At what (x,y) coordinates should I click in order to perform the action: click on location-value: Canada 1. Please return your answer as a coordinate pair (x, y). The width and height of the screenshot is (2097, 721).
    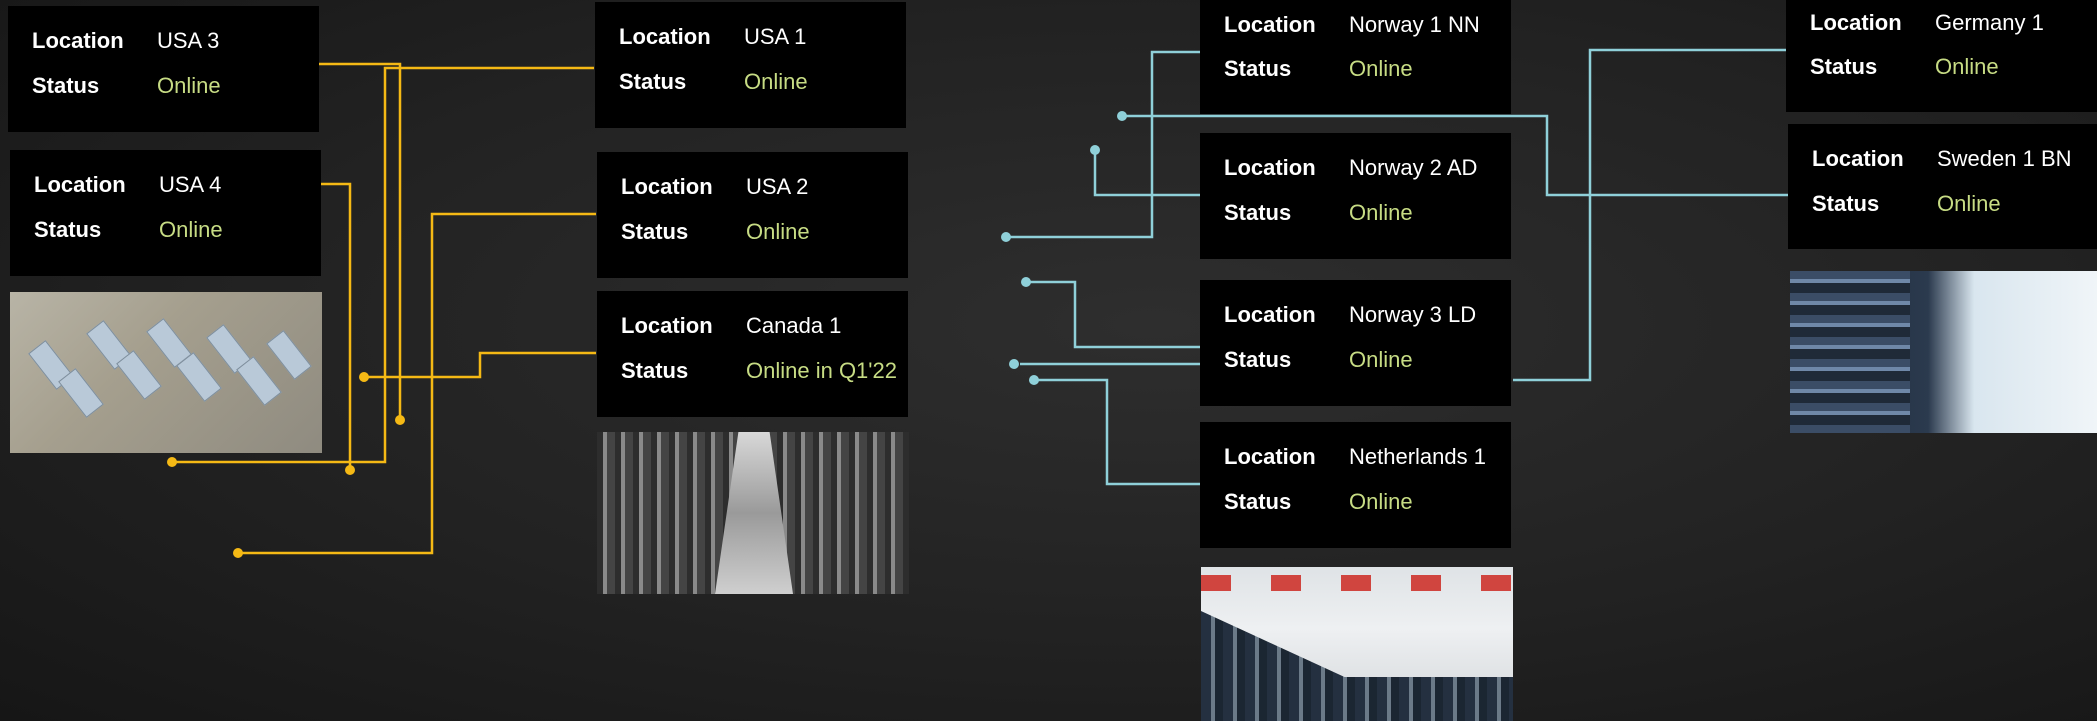
    Looking at the image, I should click on (794, 325).